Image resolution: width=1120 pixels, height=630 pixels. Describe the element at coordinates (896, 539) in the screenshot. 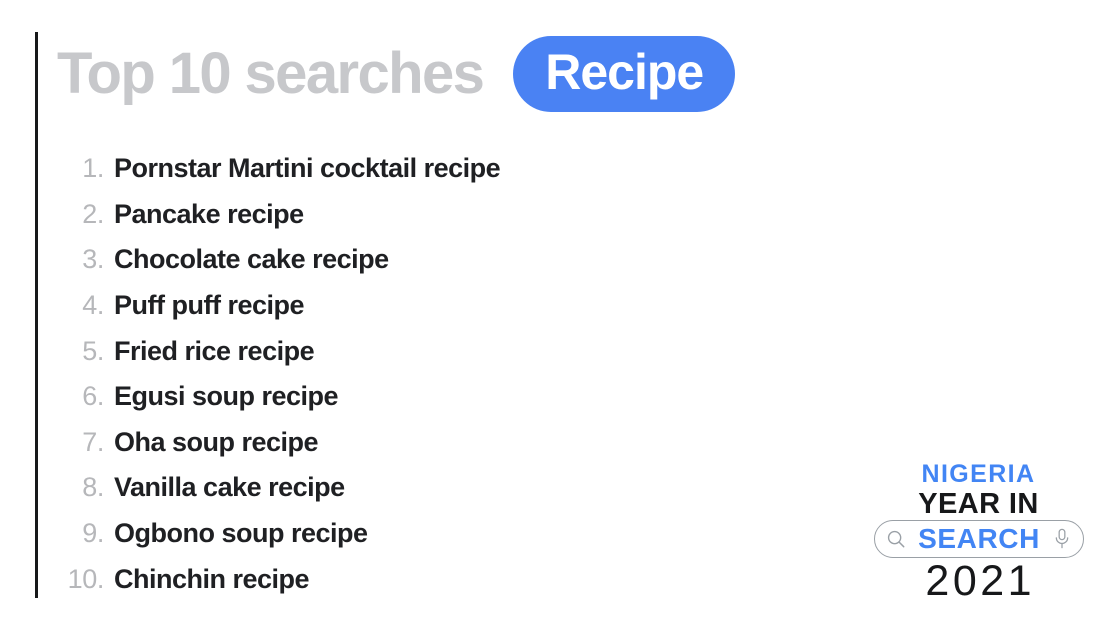

I see `search-icon` at that location.